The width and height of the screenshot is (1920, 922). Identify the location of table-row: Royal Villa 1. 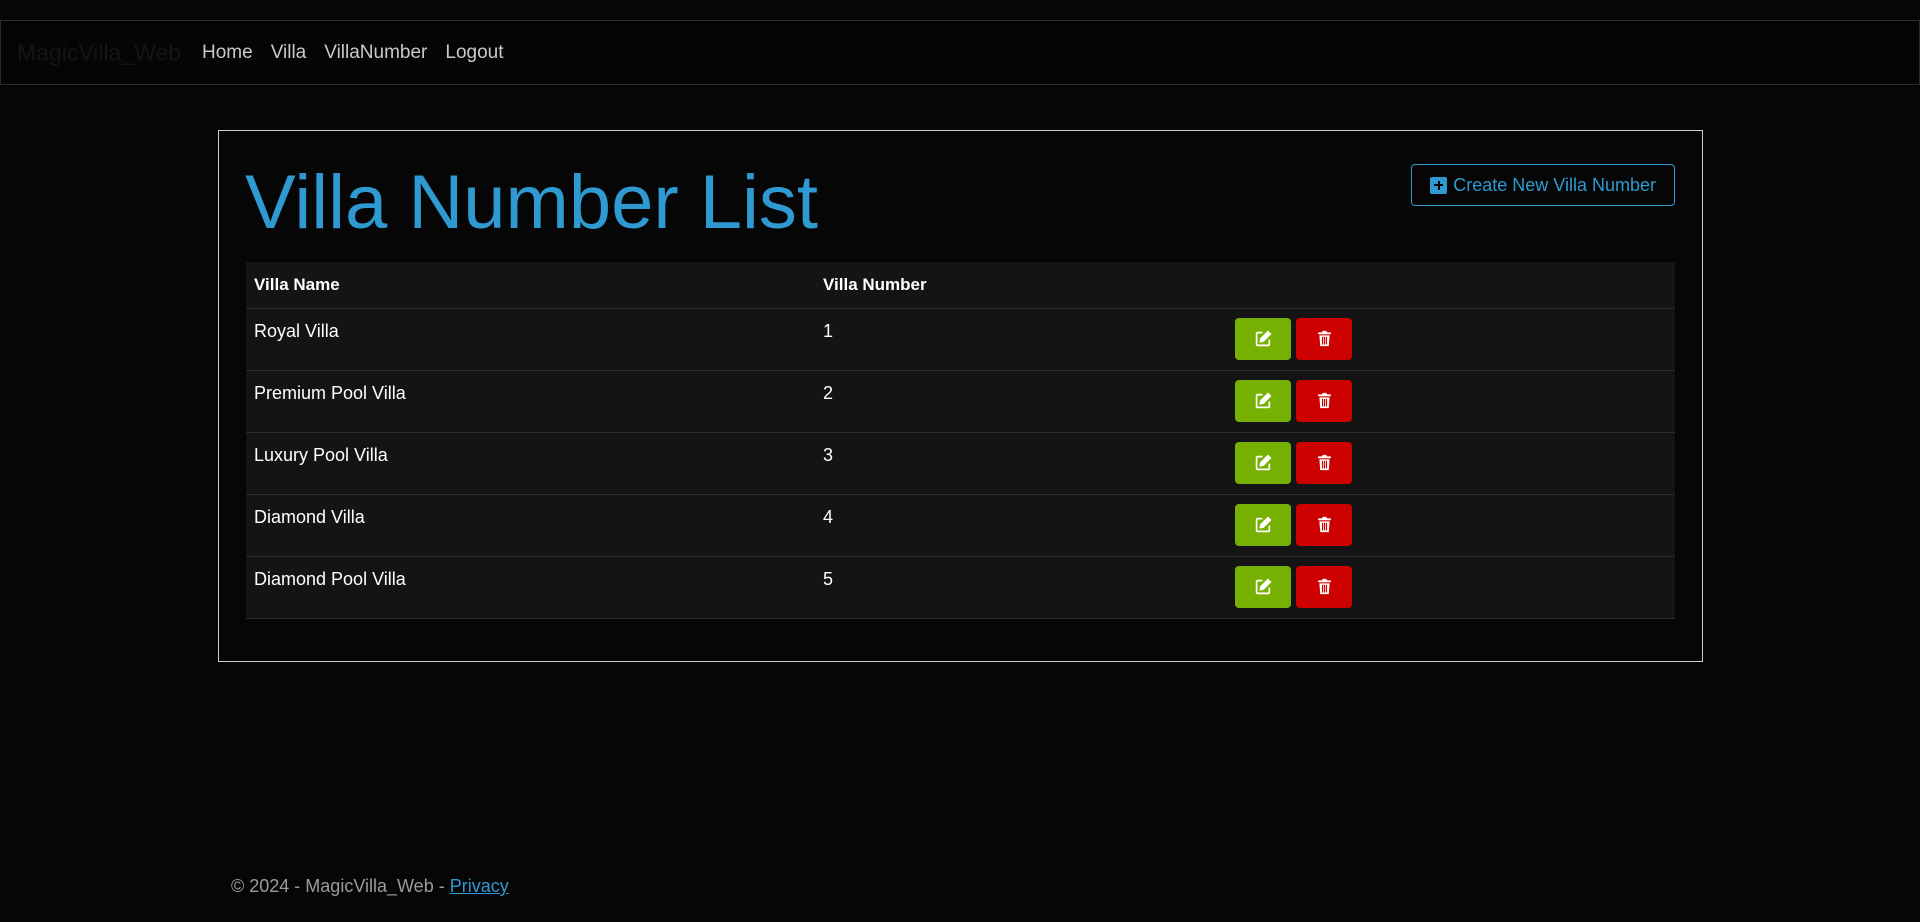
(960, 339).